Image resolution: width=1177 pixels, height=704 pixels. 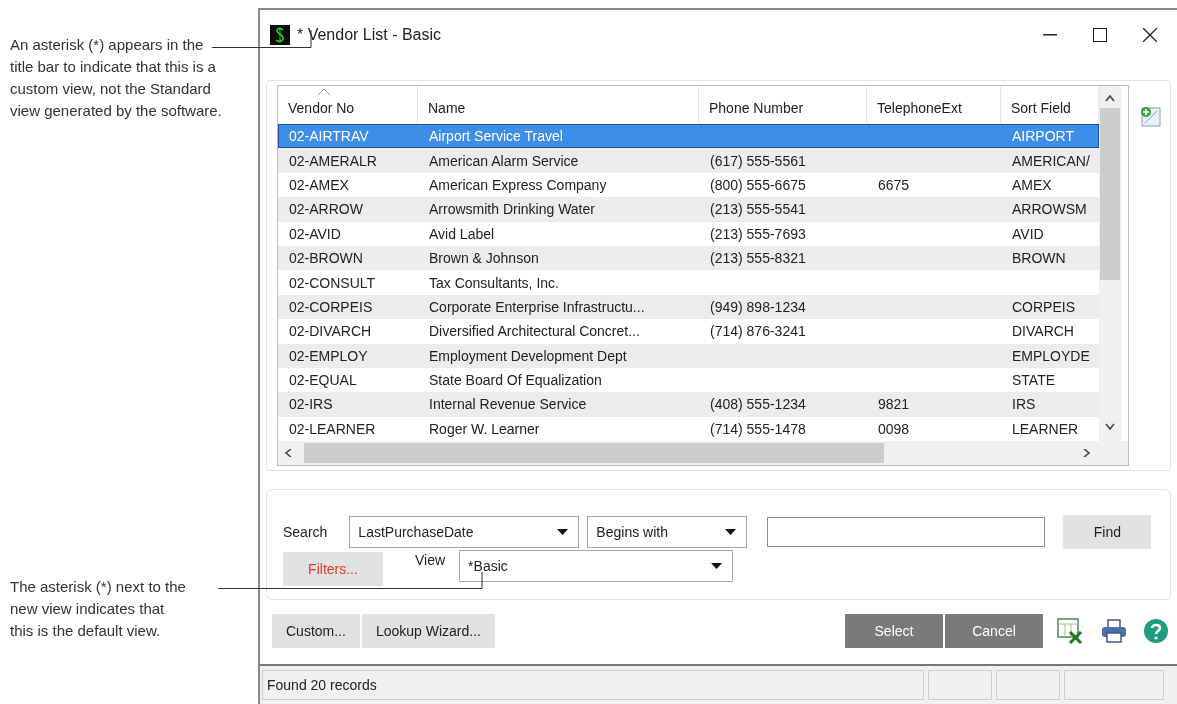 What do you see at coordinates (1087, 453) in the screenshot?
I see `scroll-right-icon` at bounding box center [1087, 453].